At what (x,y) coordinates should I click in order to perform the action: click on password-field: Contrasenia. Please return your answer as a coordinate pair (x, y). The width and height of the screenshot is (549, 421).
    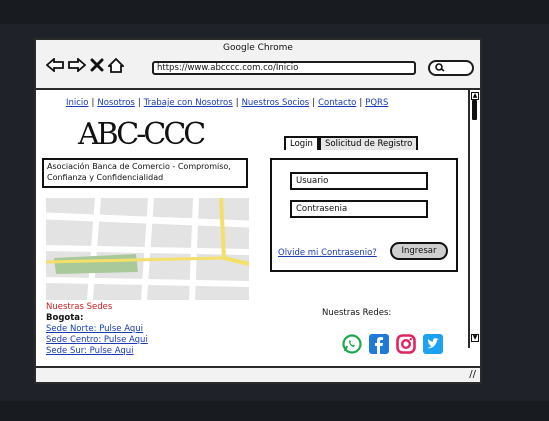
    Looking at the image, I should click on (359, 209).